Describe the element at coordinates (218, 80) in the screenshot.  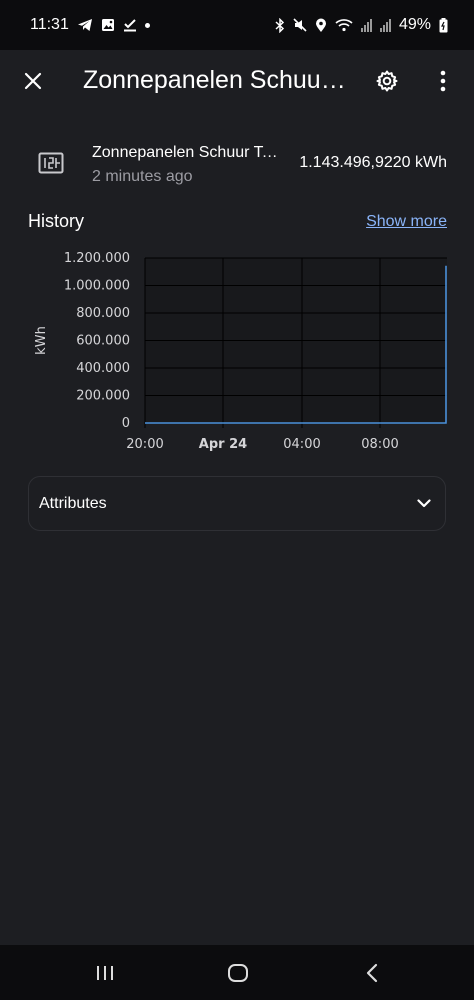
I see `dialog-title: Zonnepanelen Schuur Totaal` at that location.